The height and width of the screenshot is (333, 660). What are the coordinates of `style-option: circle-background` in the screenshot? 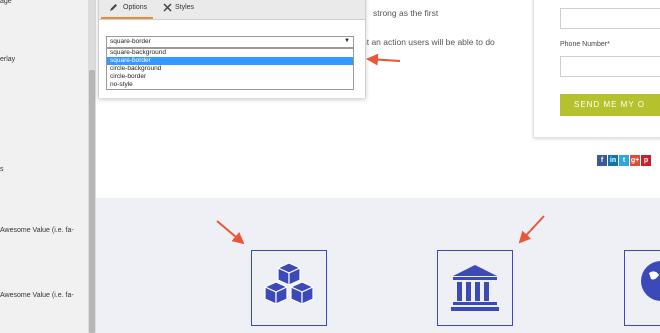 It's located at (230, 69).